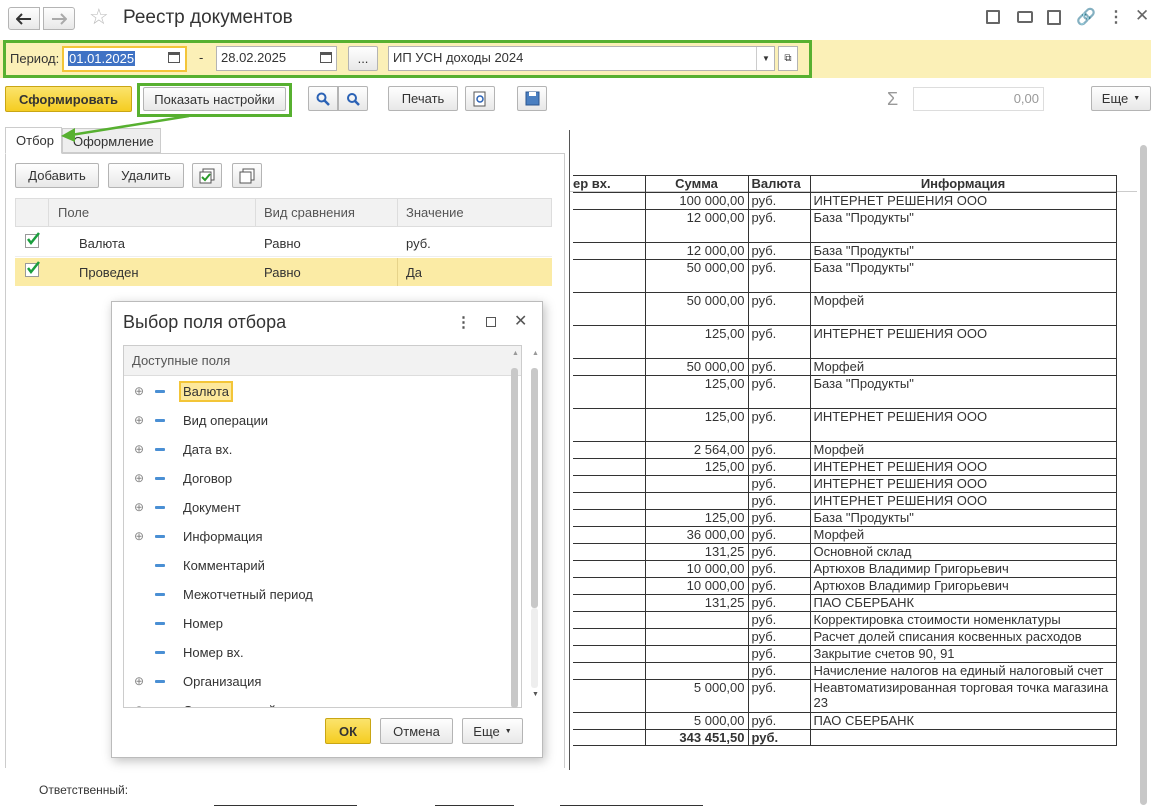  What do you see at coordinates (59, 18) in the screenshot?
I see `forward-button` at bounding box center [59, 18].